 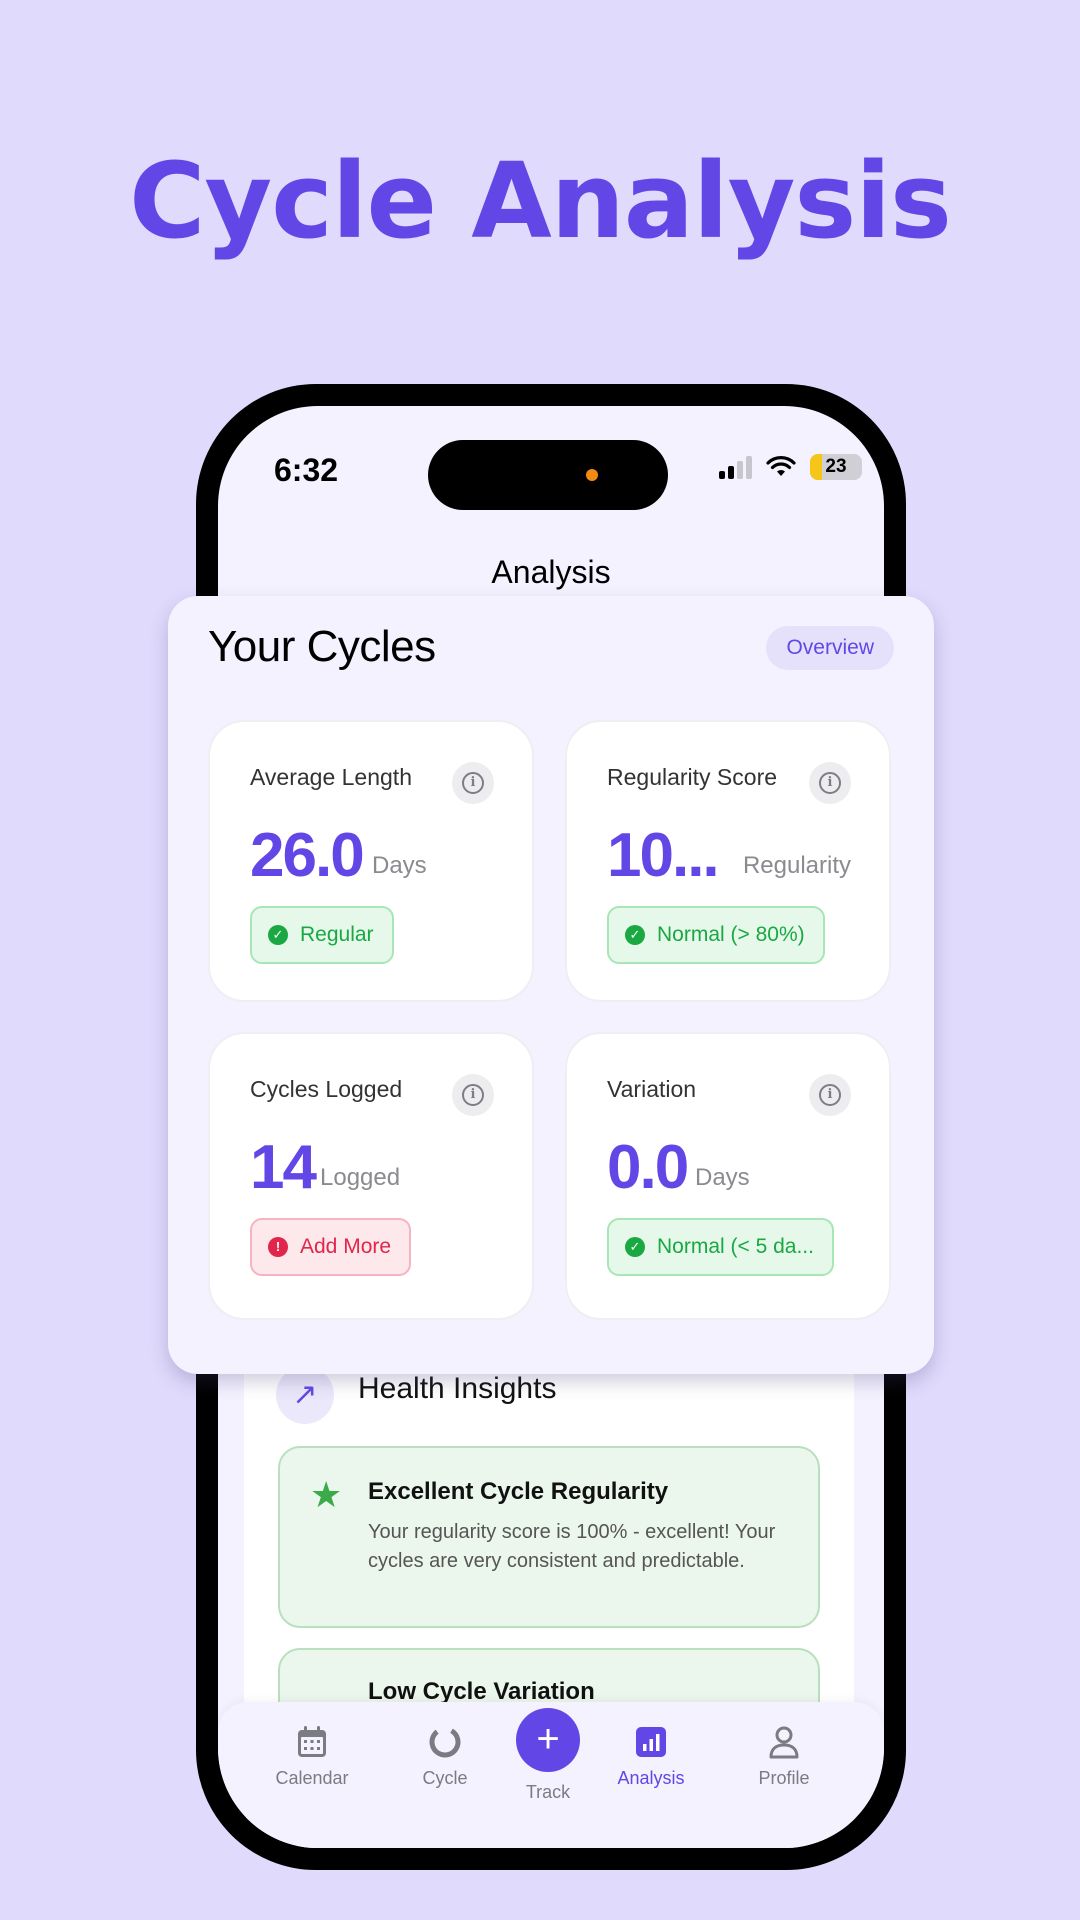 I want to click on person-icon, so click(x=784, y=1742).